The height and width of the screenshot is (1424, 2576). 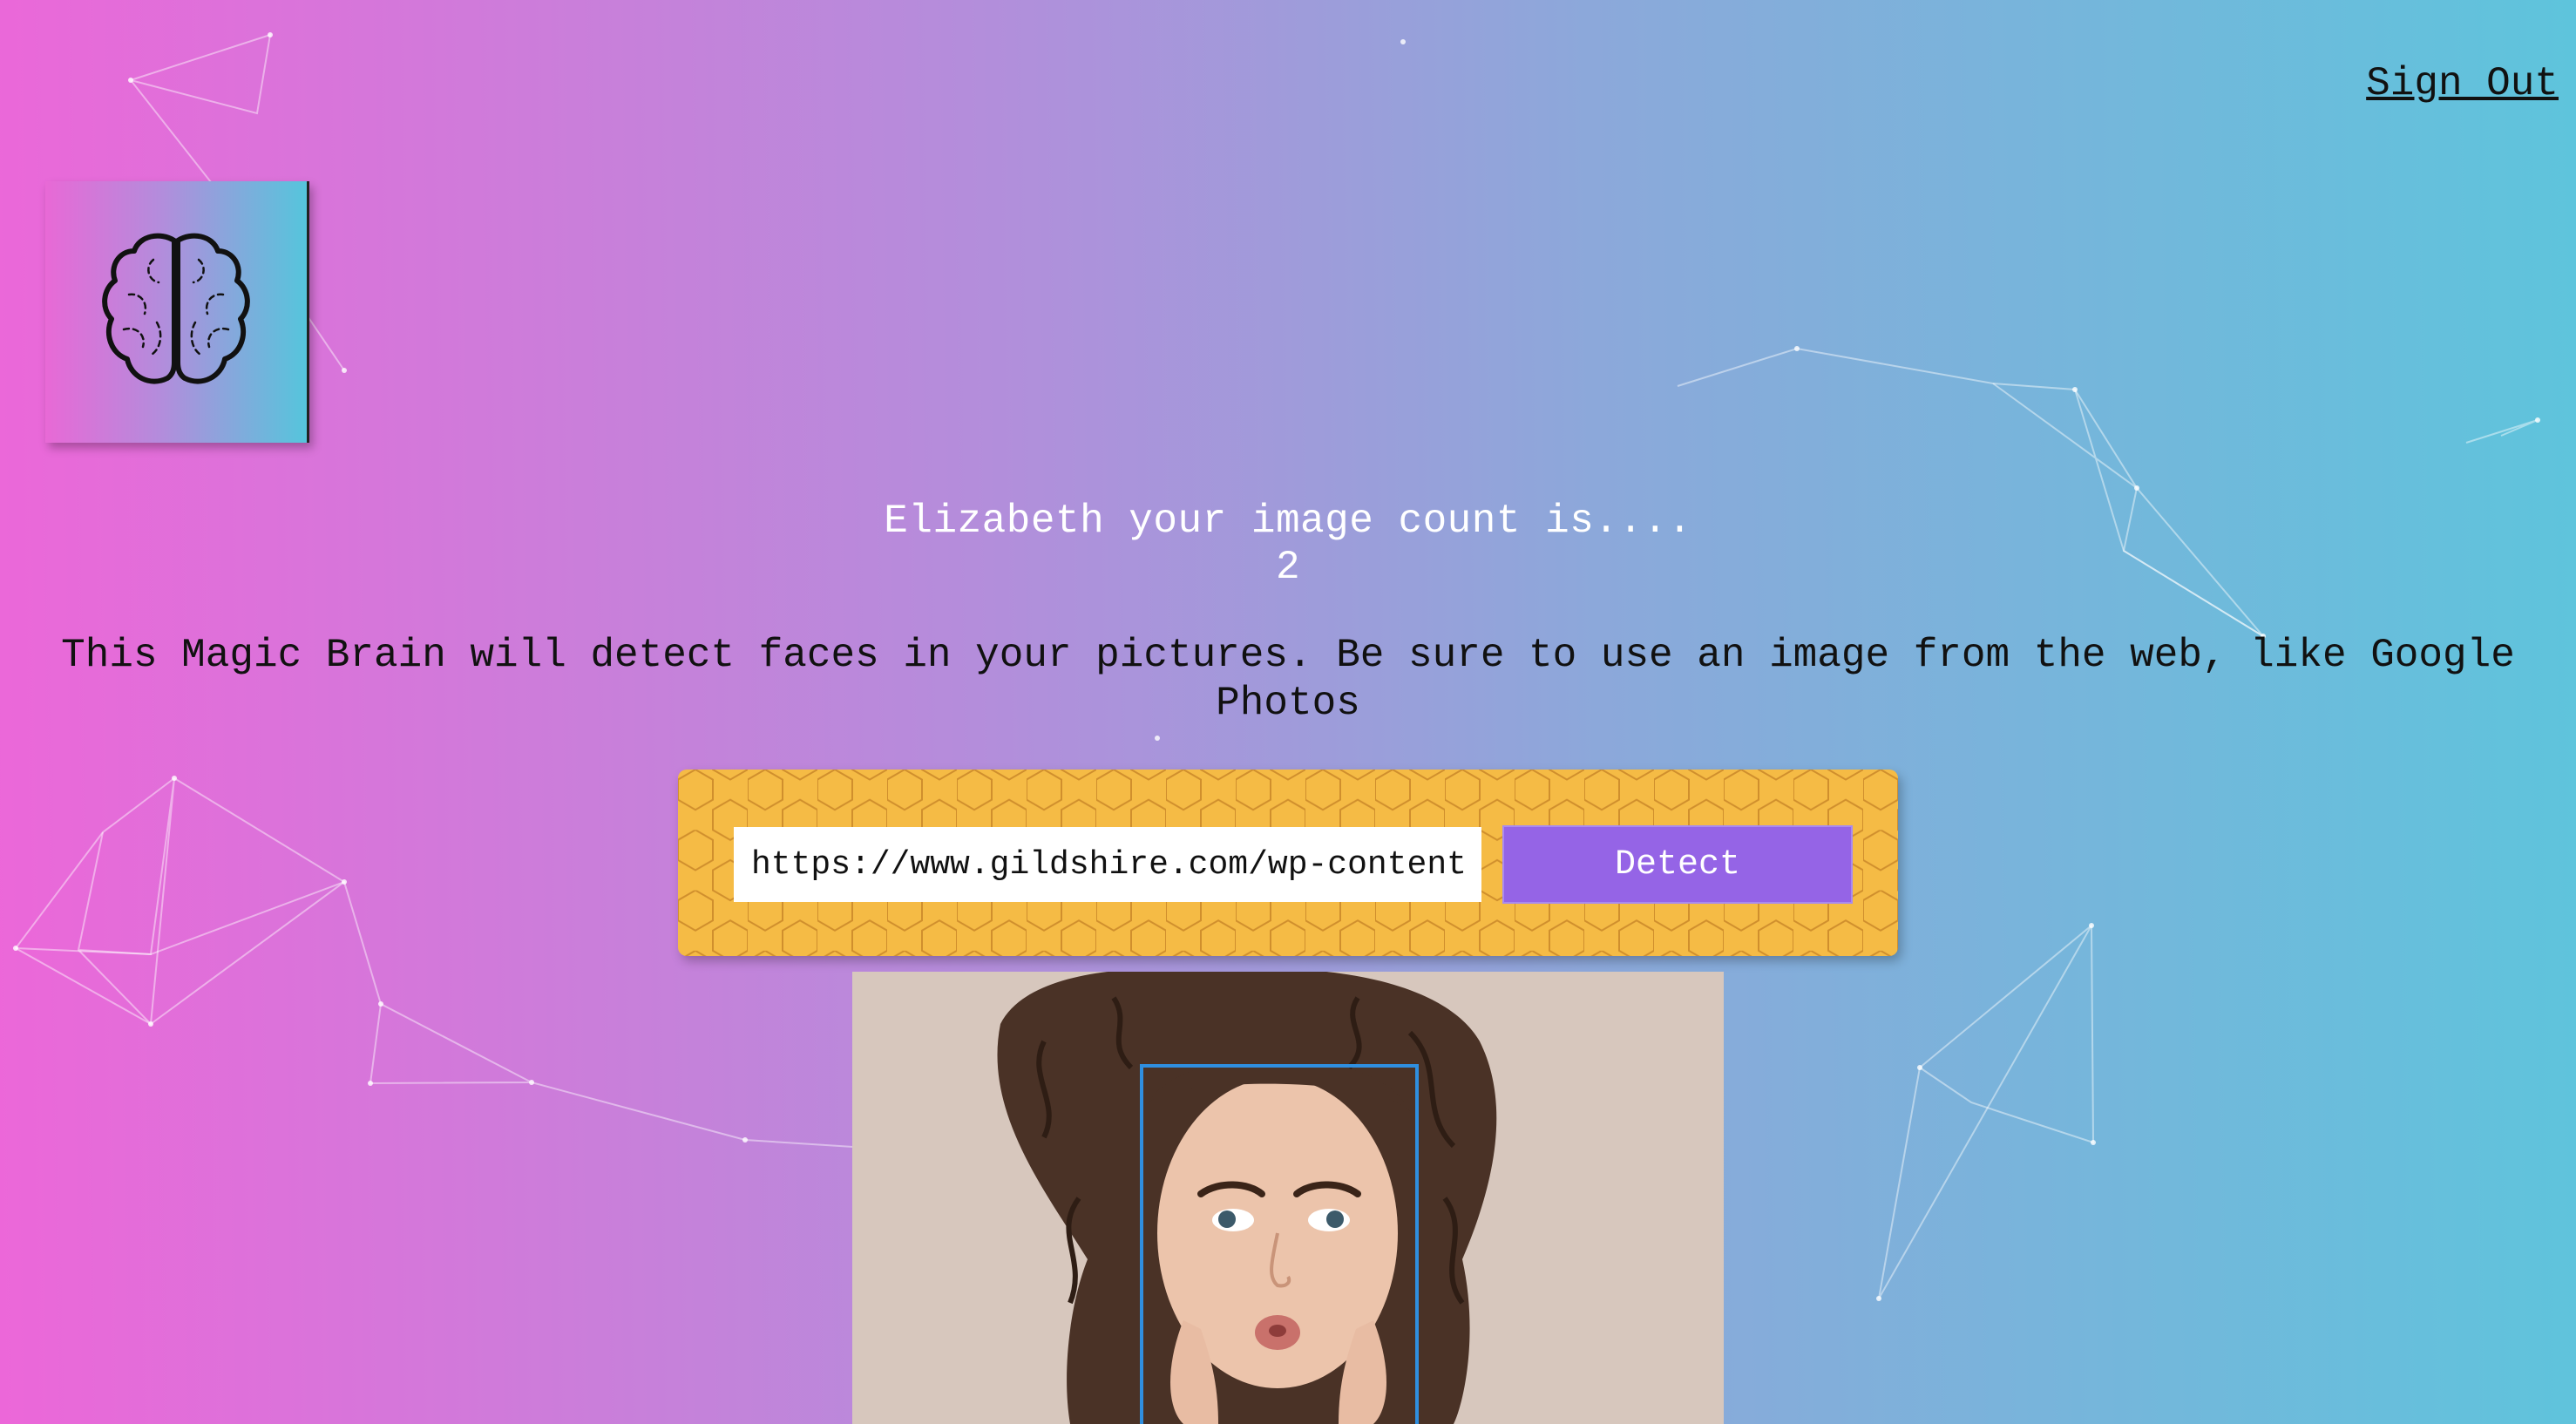 What do you see at coordinates (1288, 567) in the screenshot?
I see `image-count: 2` at bounding box center [1288, 567].